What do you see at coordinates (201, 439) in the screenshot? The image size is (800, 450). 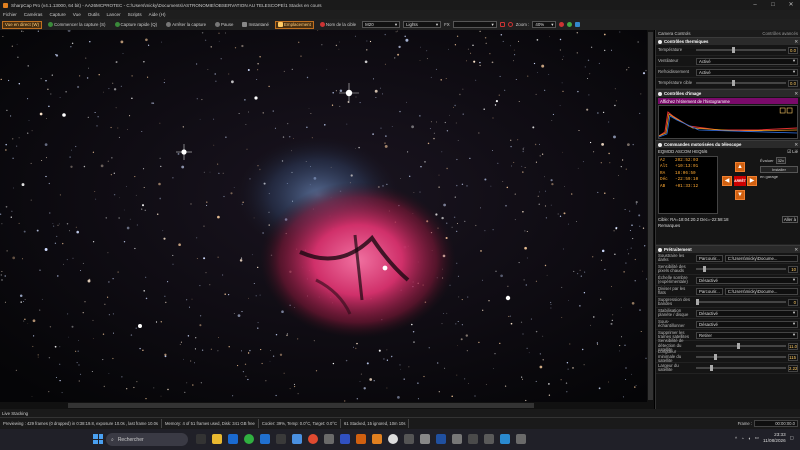 I see `task-view-icon` at bounding box center [201, 439].